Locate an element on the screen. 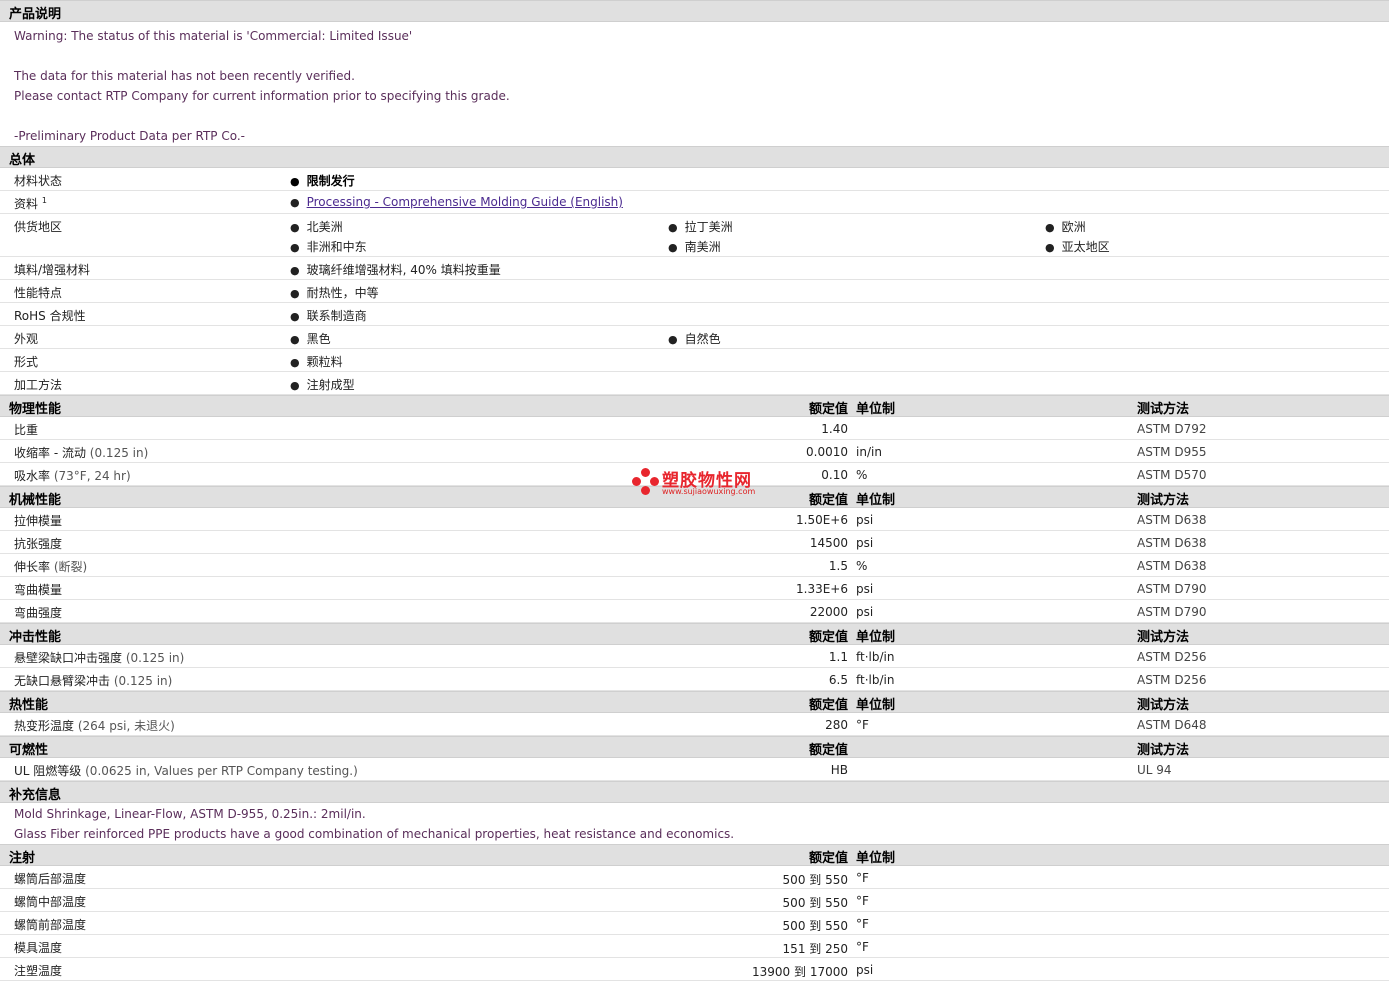 The width and height of the screenshot is (1389, 981). general-row-filler: 填料/增强材料 ● 玻璃纤维增强材料, 40% 填料按重量 is located at coordinates (694, 268).